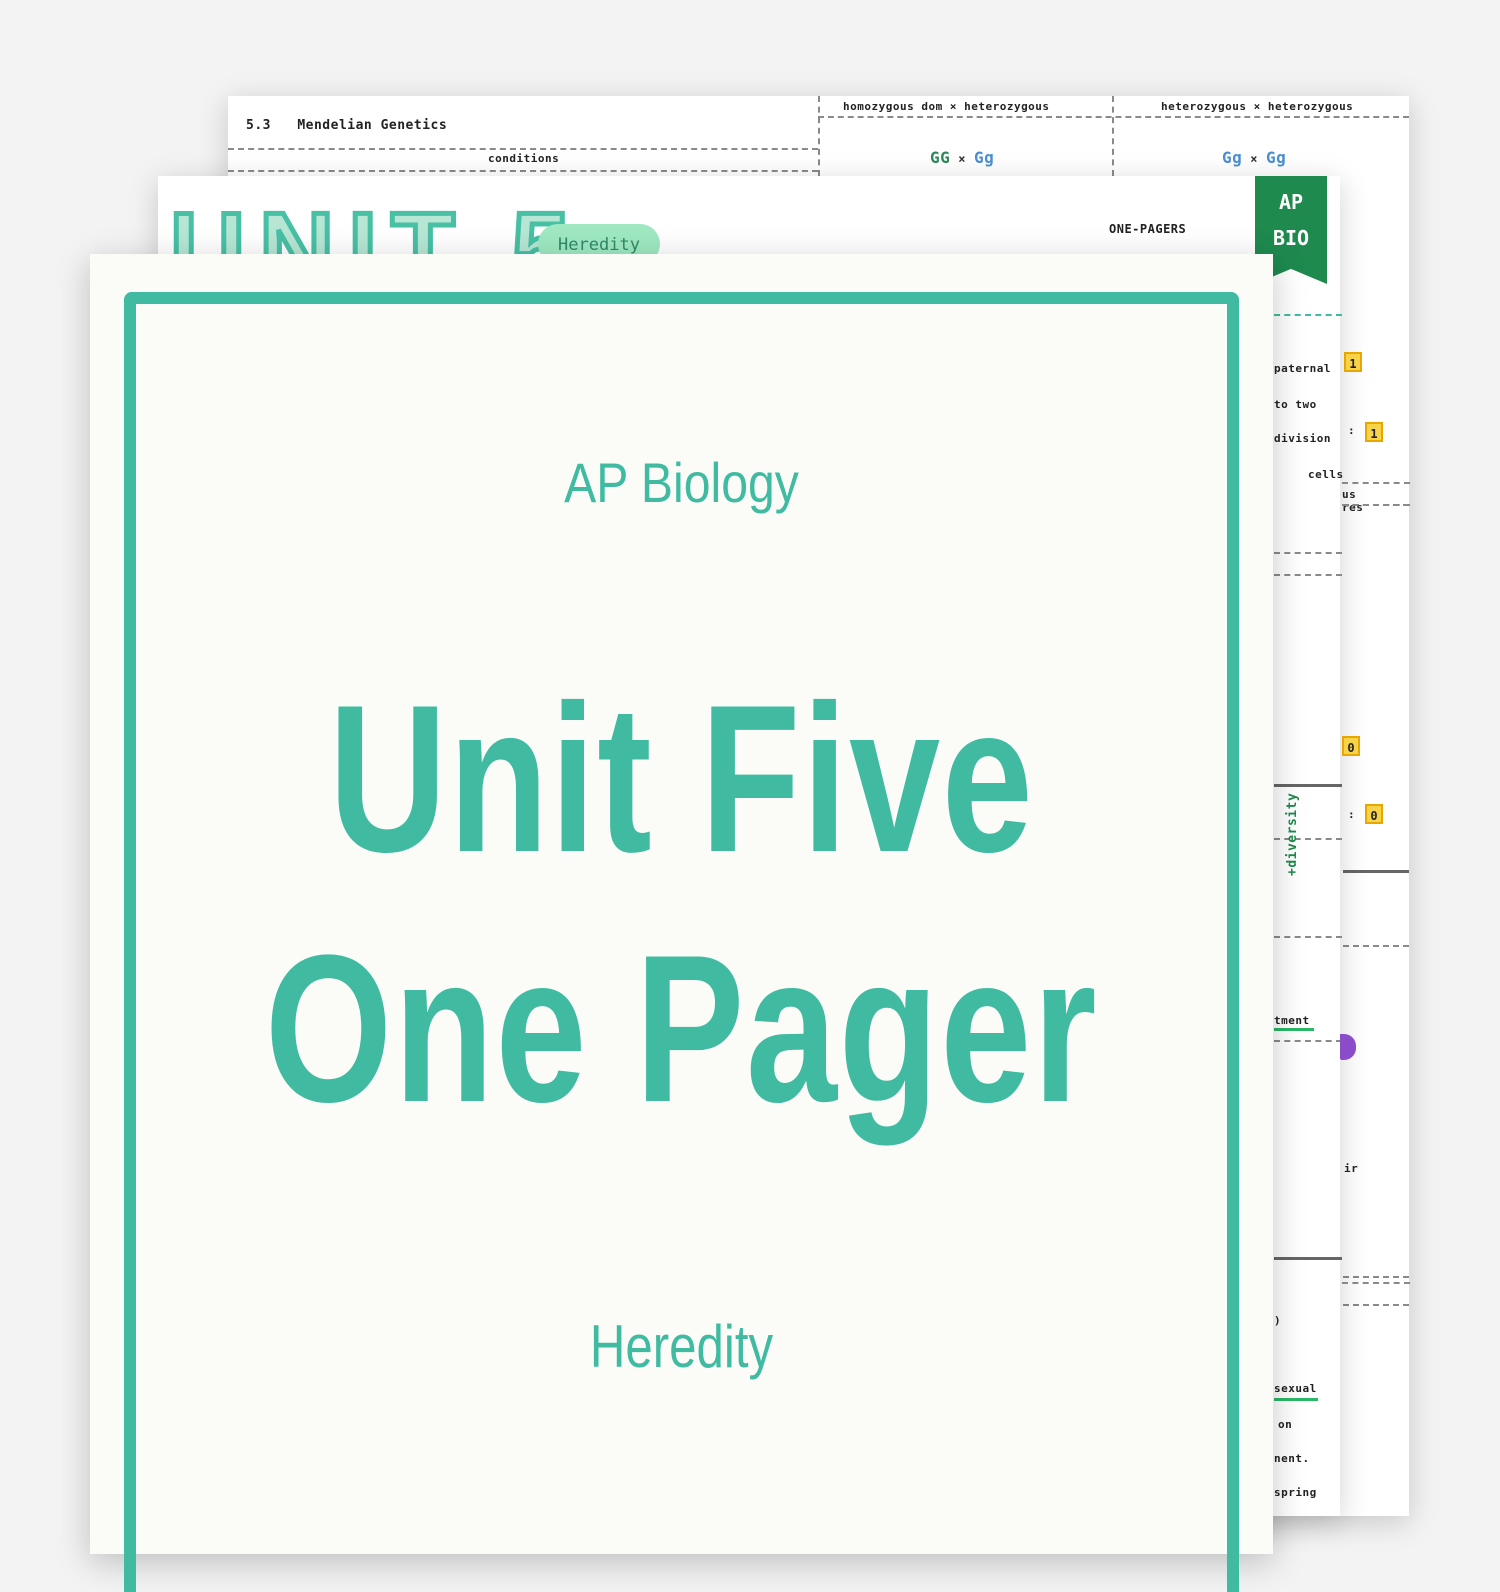  I want to click on text-fragment: paternal, so click(1302, 368).